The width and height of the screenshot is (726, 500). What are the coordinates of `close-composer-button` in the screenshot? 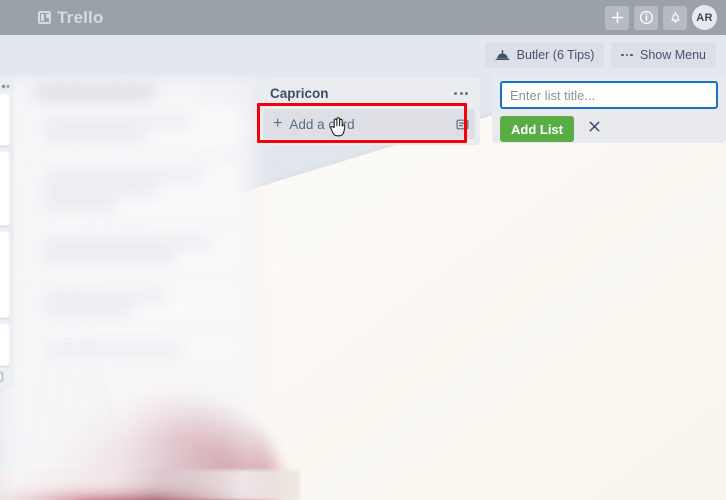 It's located at (594, 129).